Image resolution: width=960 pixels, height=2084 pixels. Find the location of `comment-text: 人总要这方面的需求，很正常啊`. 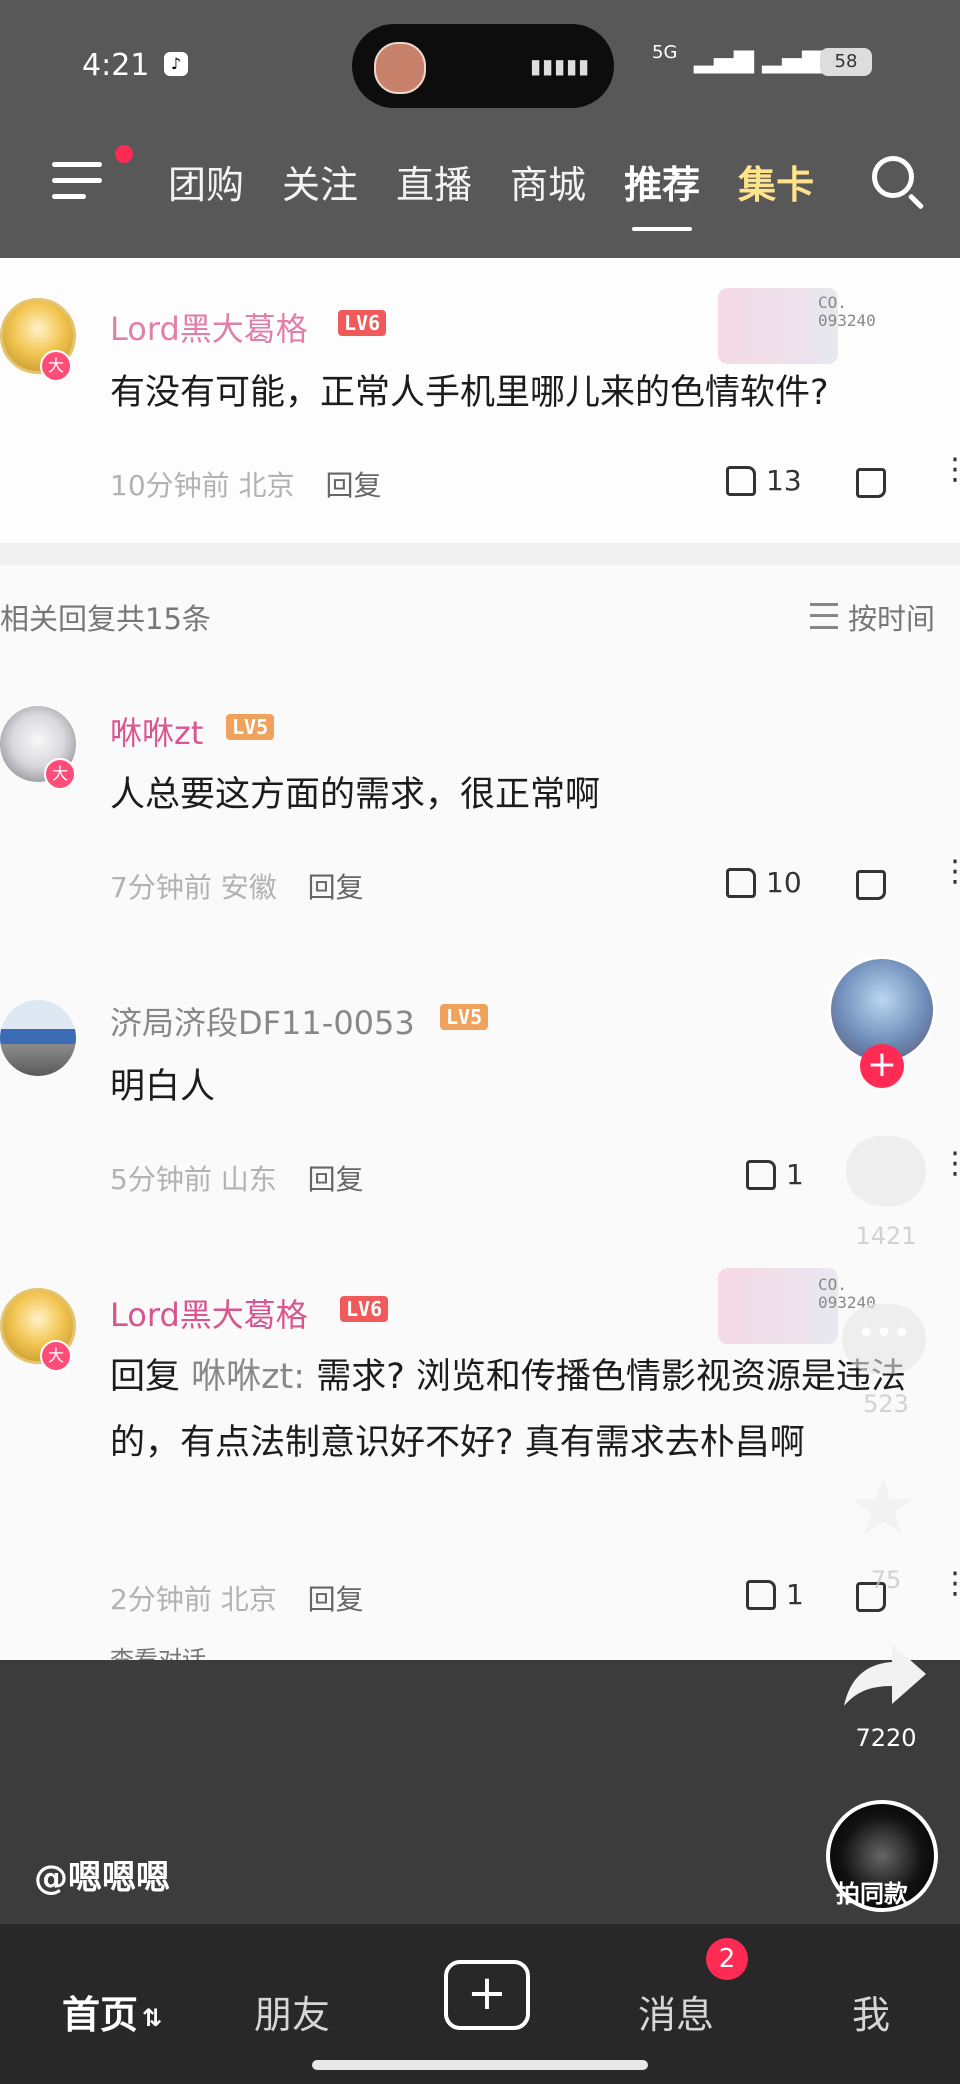

comment-text: 人总要这方面的需求，很正常啊 is located at coordinates (355, 795).